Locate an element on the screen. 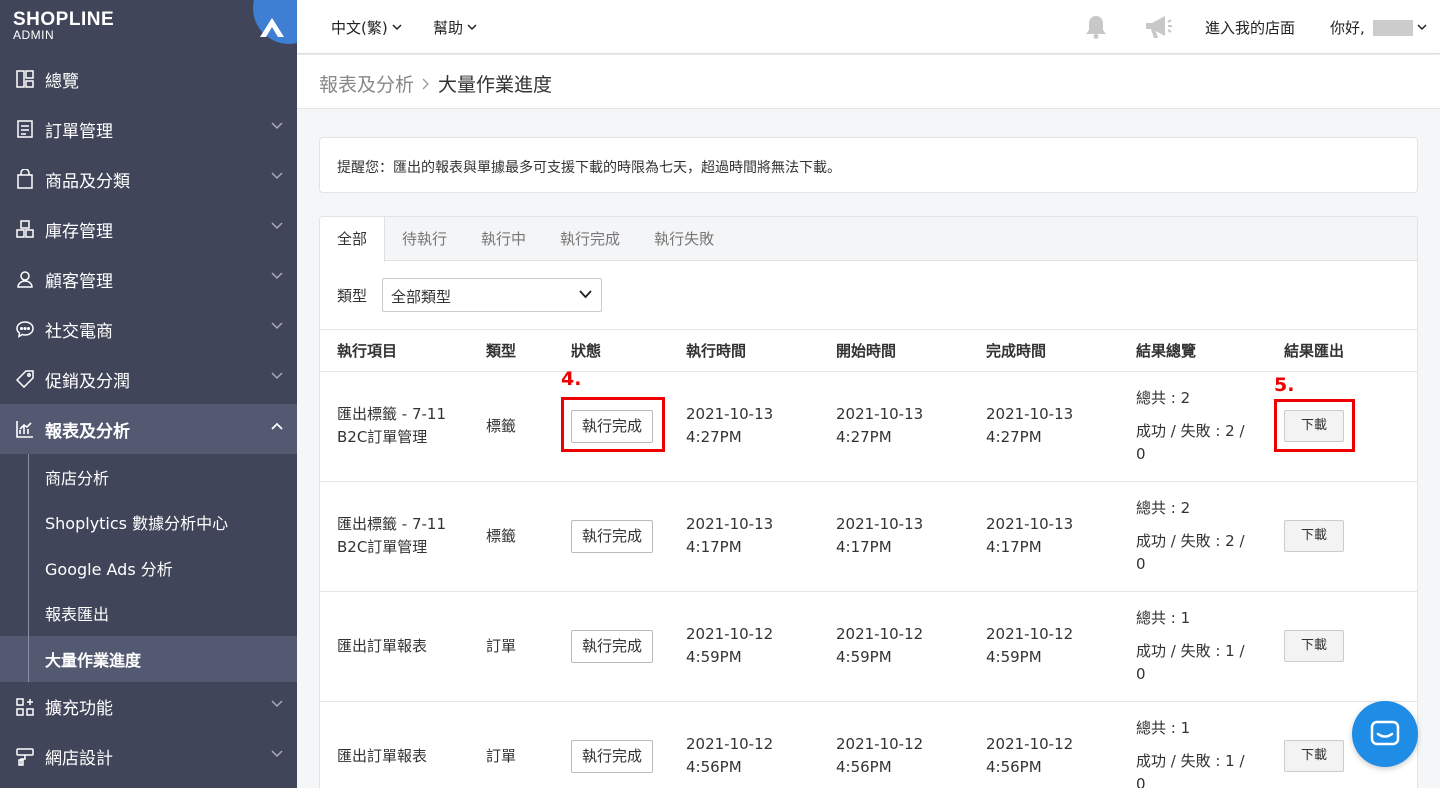  chevron-right-icon is located at coordinates (425, 83).